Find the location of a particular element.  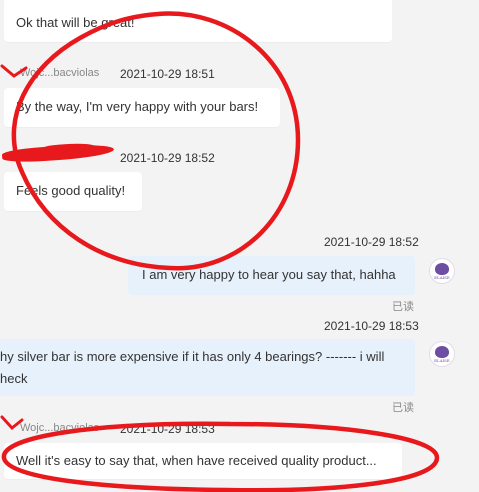

message-timestamp: 2021-10-29 18:51 is located at coordinates (167, 74).